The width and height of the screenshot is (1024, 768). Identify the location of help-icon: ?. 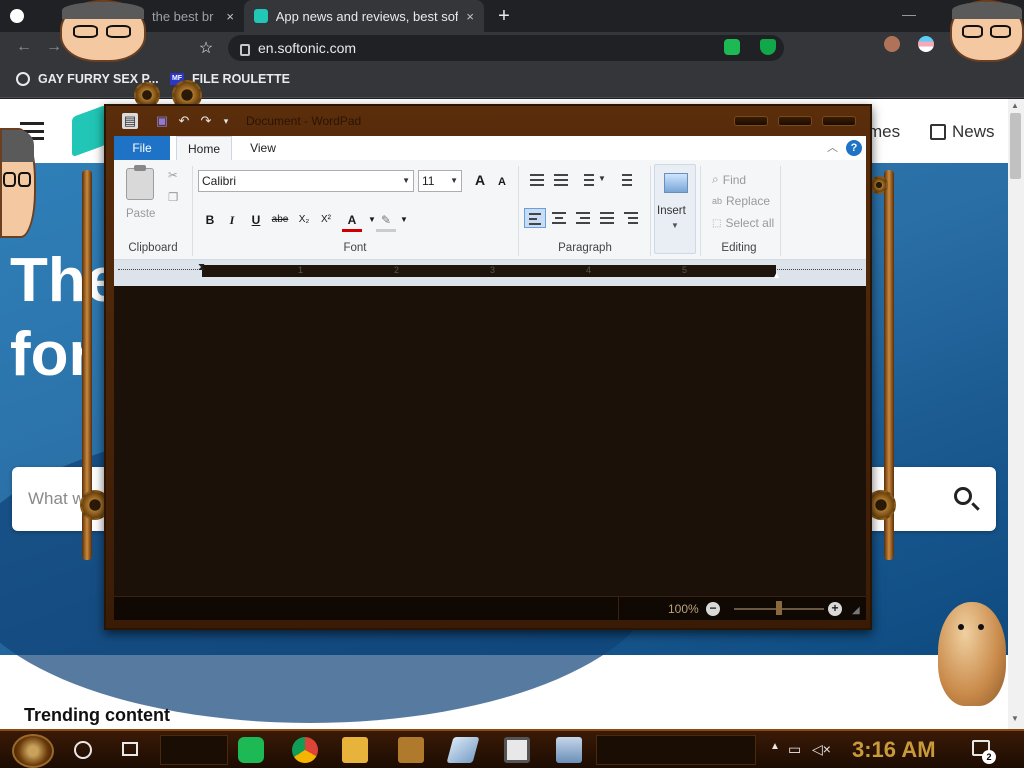
(854, 148).